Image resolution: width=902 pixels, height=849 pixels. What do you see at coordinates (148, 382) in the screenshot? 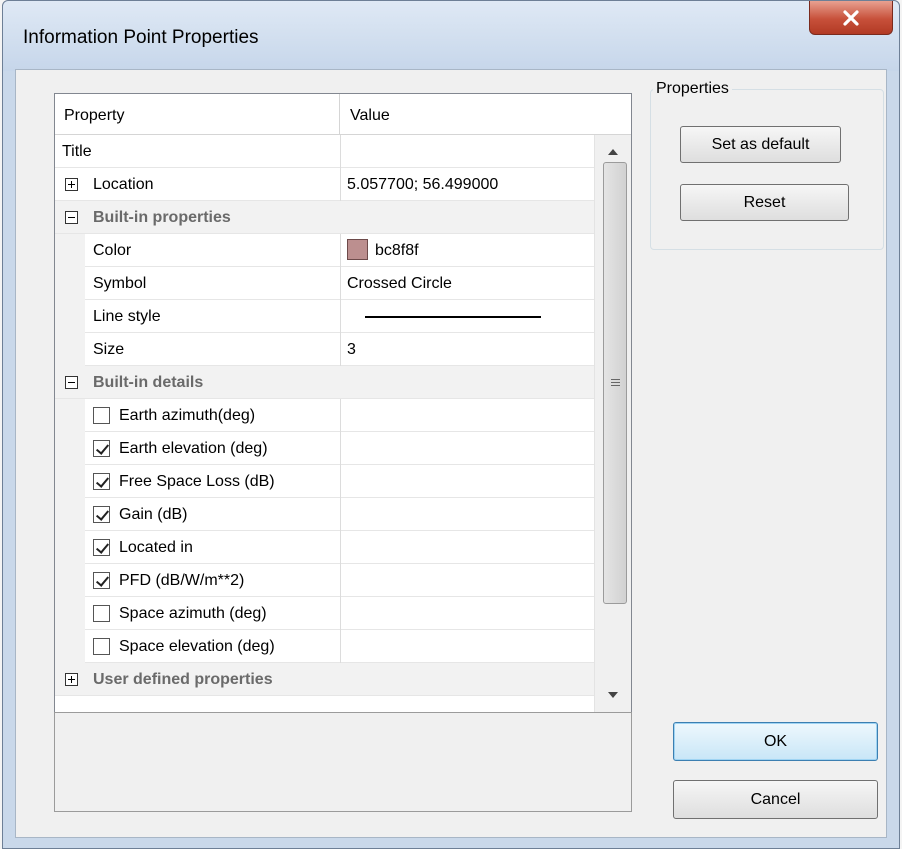
I see `category-label: Built-in details` at bounding box center [148, 382].